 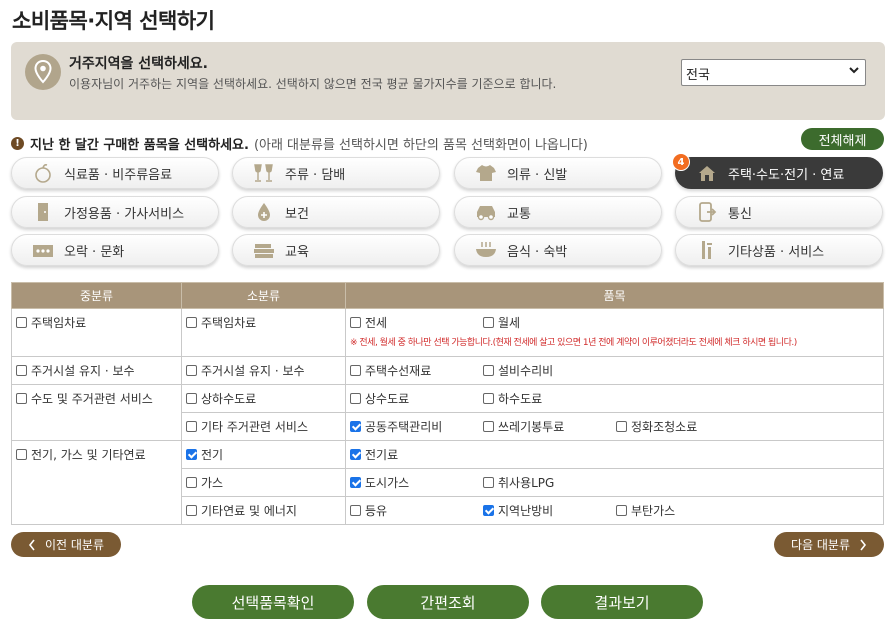 I want to click on region-heading: 거주지역을 선택하세요., so click(x=138, y=64).